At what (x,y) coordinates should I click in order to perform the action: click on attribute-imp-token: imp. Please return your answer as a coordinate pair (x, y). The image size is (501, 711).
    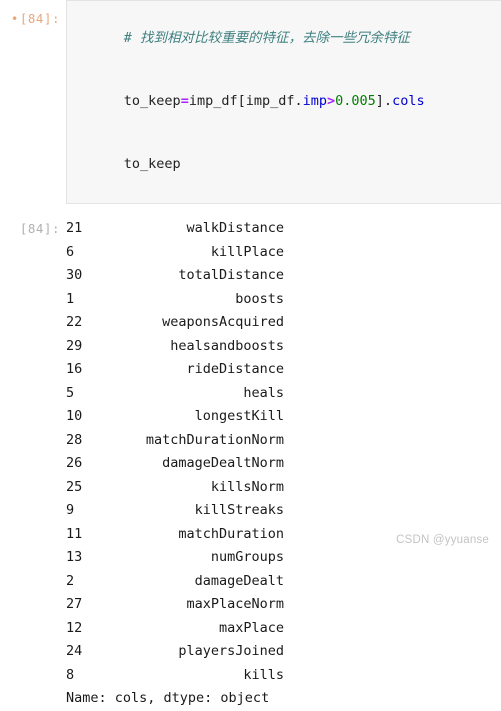
    Looking at the image, I should click on (315, 101).